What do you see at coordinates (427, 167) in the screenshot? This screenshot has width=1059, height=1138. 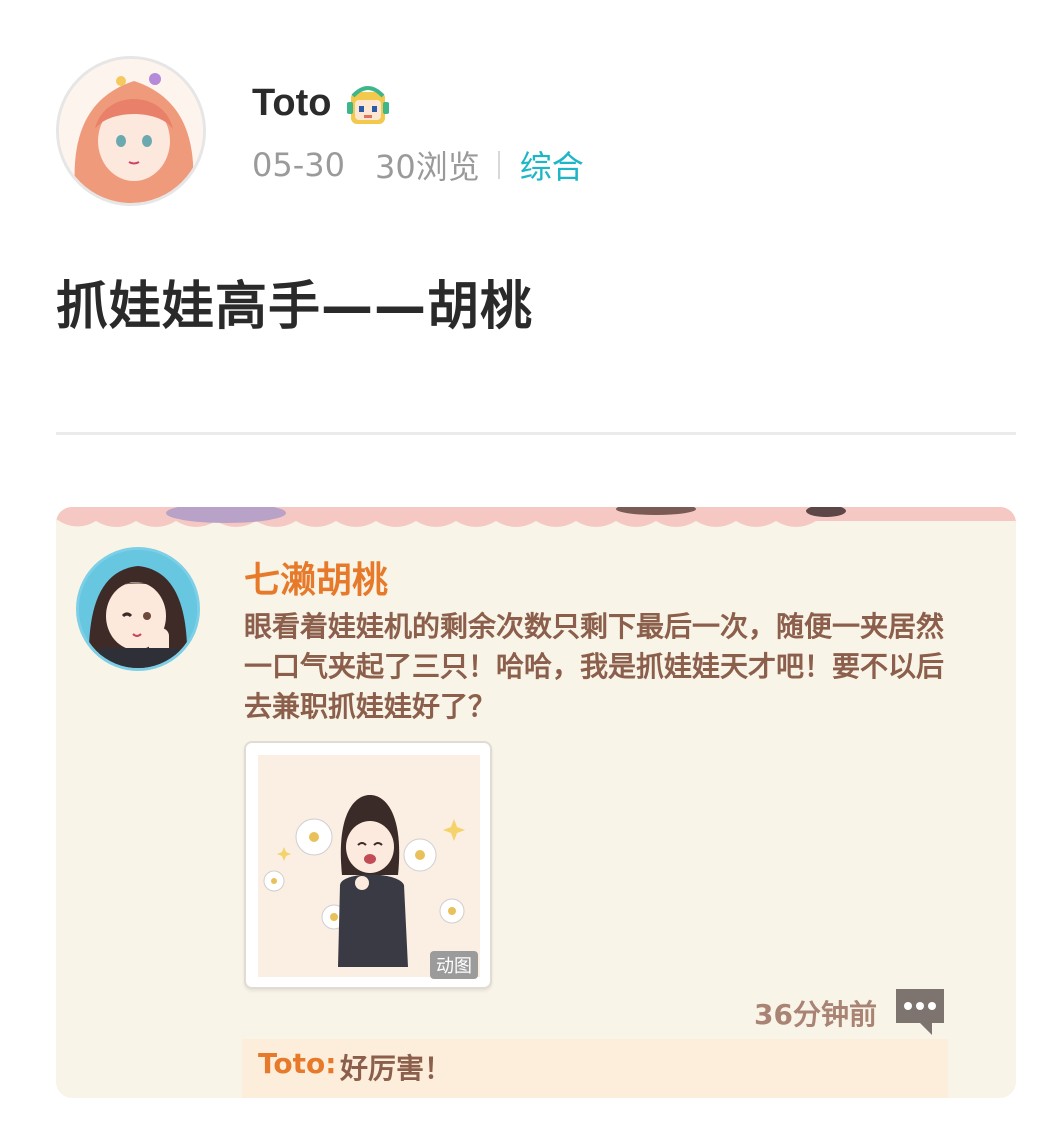 I see `post-views: 30浏览` at bounding box center [427, 167].